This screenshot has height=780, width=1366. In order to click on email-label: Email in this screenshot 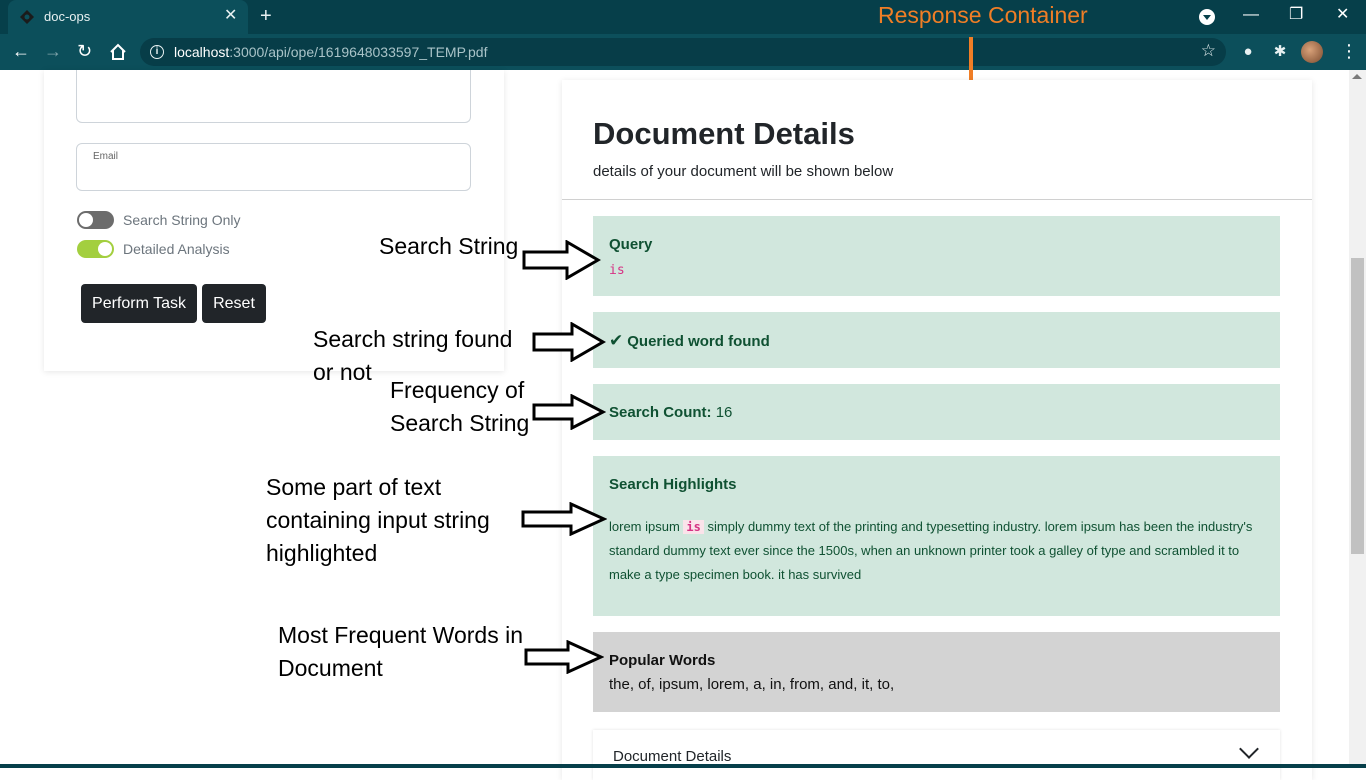, I will do `click(106, 156)`.